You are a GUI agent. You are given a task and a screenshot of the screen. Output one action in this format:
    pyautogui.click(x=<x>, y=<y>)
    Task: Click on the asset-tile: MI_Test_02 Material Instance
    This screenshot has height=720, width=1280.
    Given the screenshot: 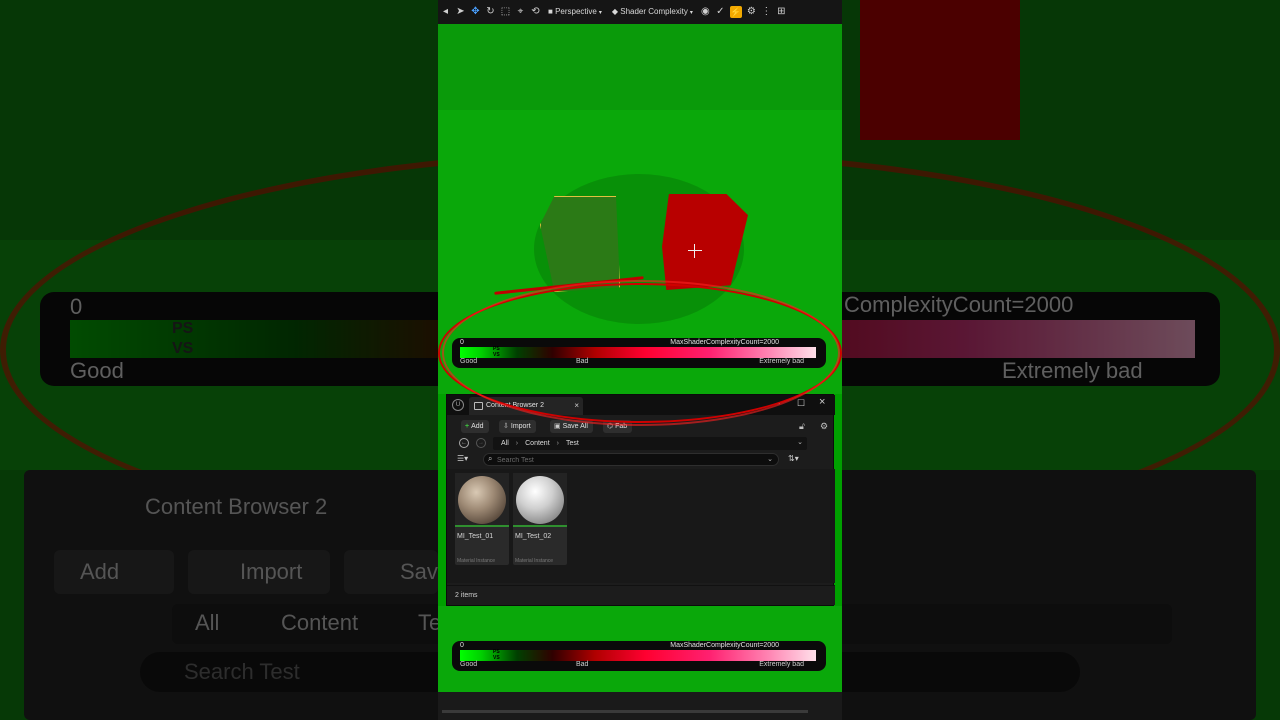 What is the action you would take?
    pyautogui.click(x=540, y=519)
    